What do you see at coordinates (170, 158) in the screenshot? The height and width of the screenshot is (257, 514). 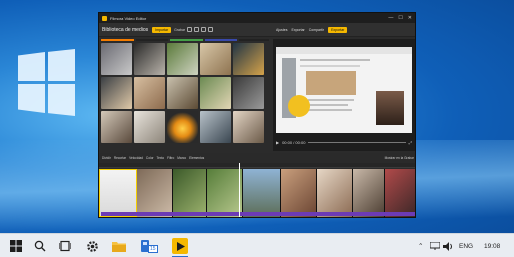 I see `tool-filter: Filtro` at bounding box center [170, 158].